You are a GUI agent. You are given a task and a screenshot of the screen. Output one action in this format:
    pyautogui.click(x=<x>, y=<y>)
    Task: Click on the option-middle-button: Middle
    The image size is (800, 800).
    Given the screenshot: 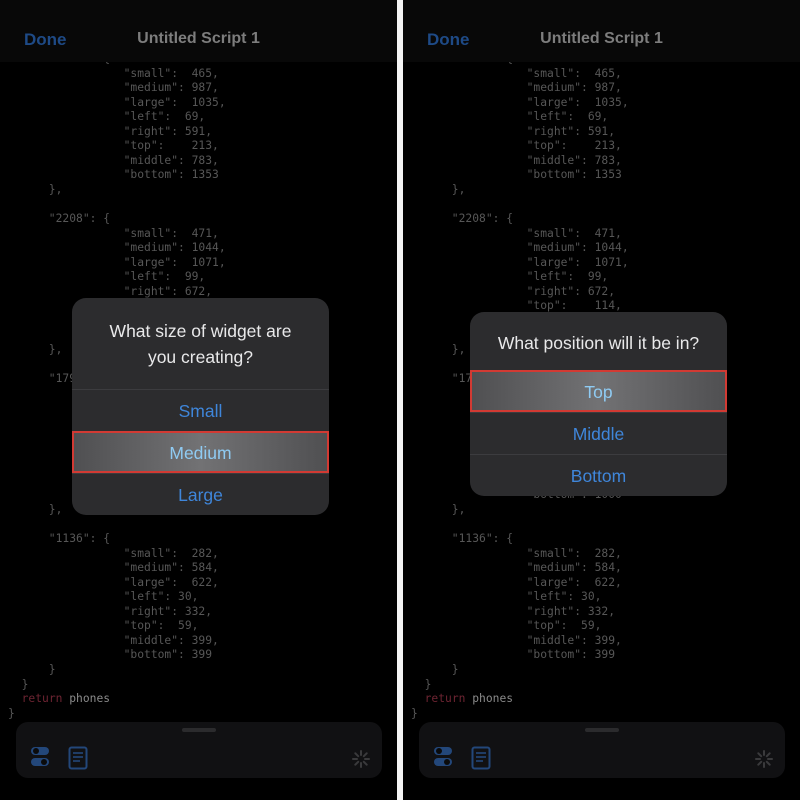 What is the action you would take?
    pyautogui.click(x=598, y=433)
    